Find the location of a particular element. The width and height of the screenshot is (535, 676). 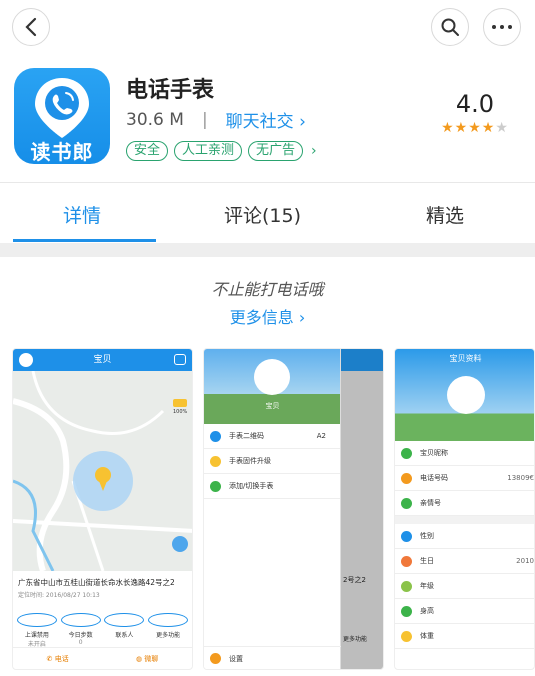

tag-tested: 人工亲测 is located at coordinates (208, 151).